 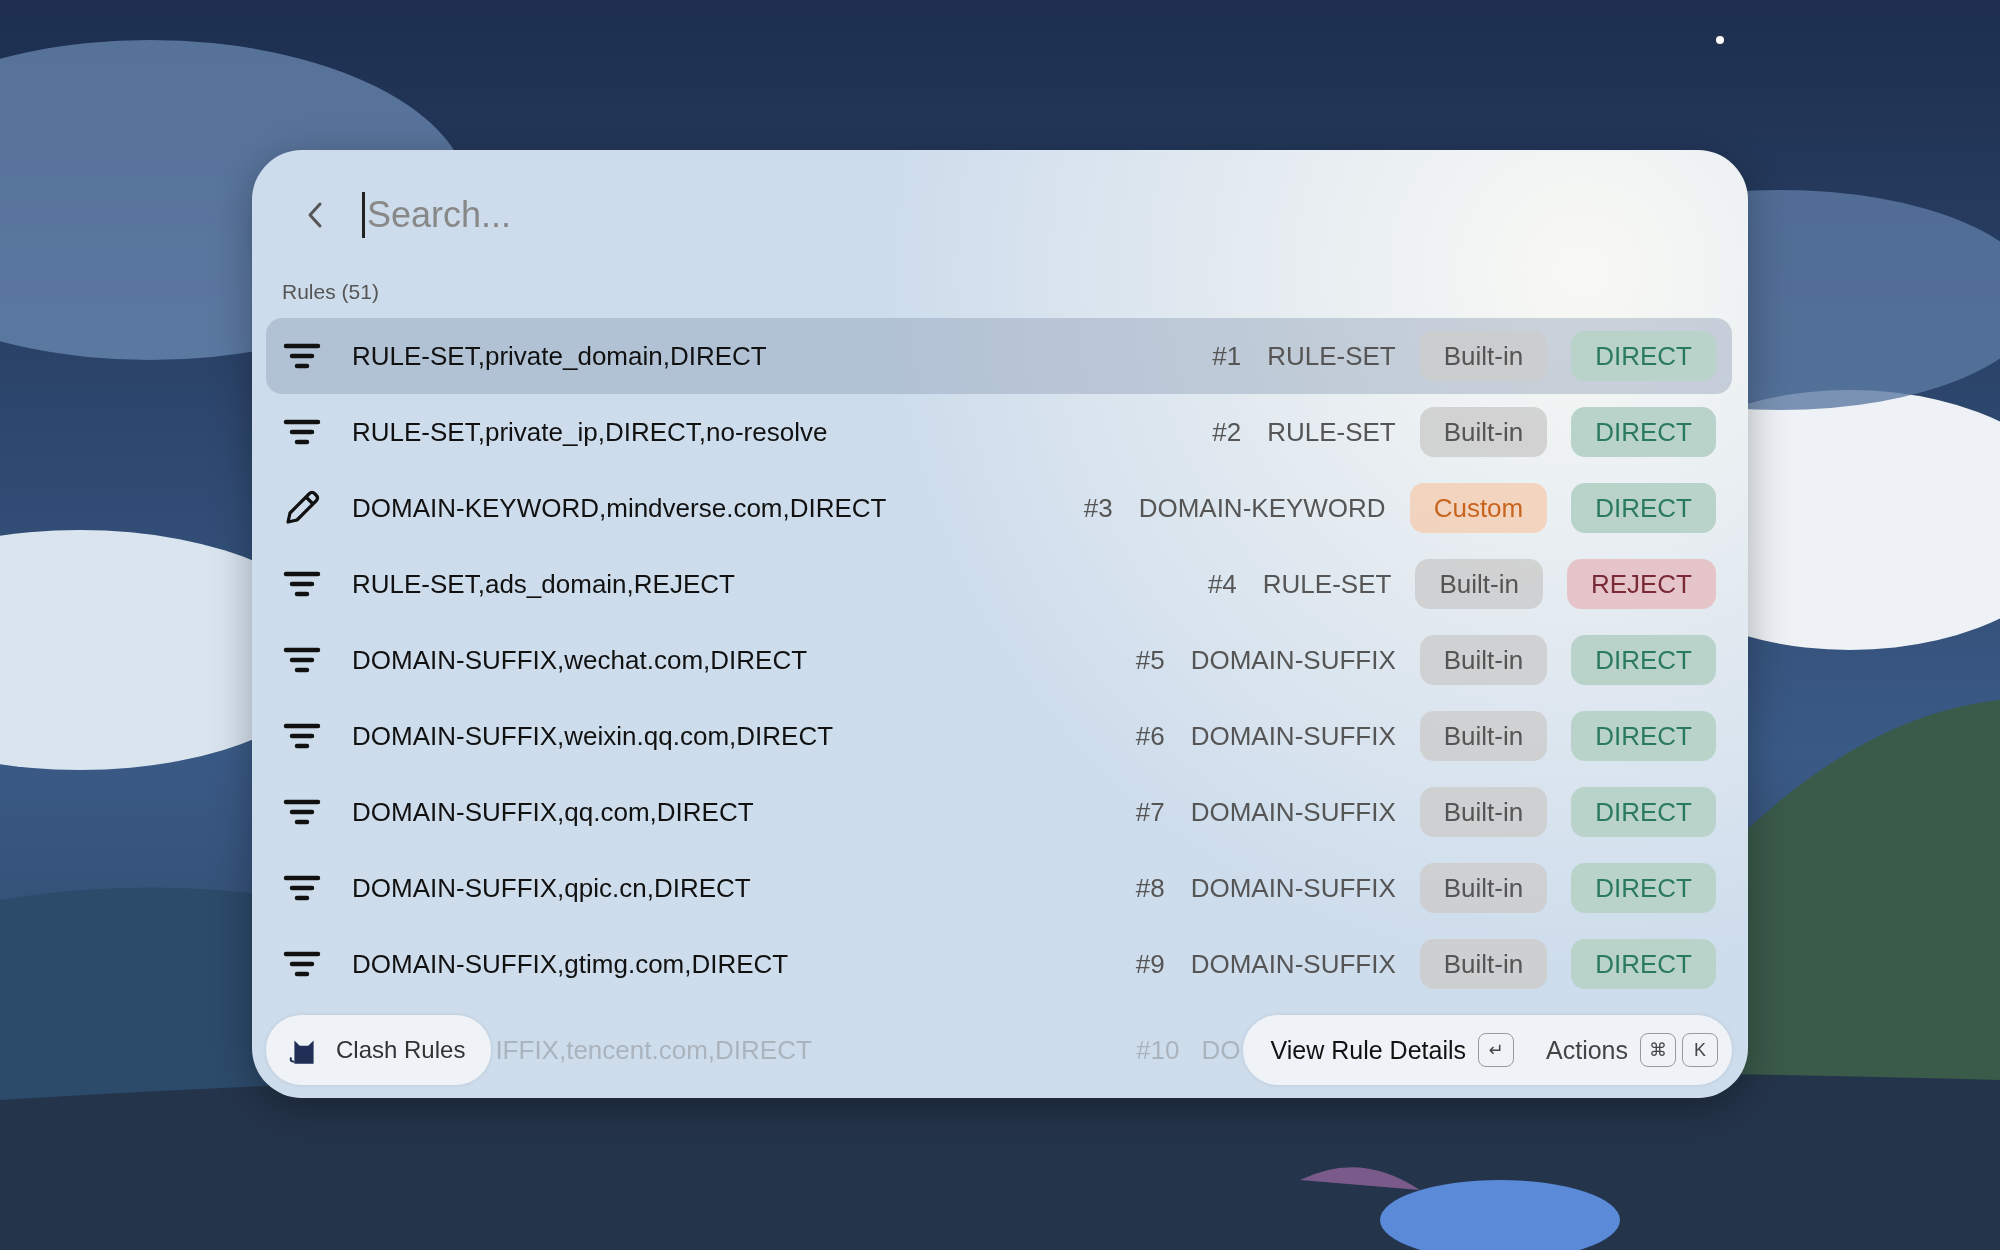 What do you see at coordinates (1222, 584) in the screenshot?
I see `rule-number: #4` at bounding box center [1222, 584].